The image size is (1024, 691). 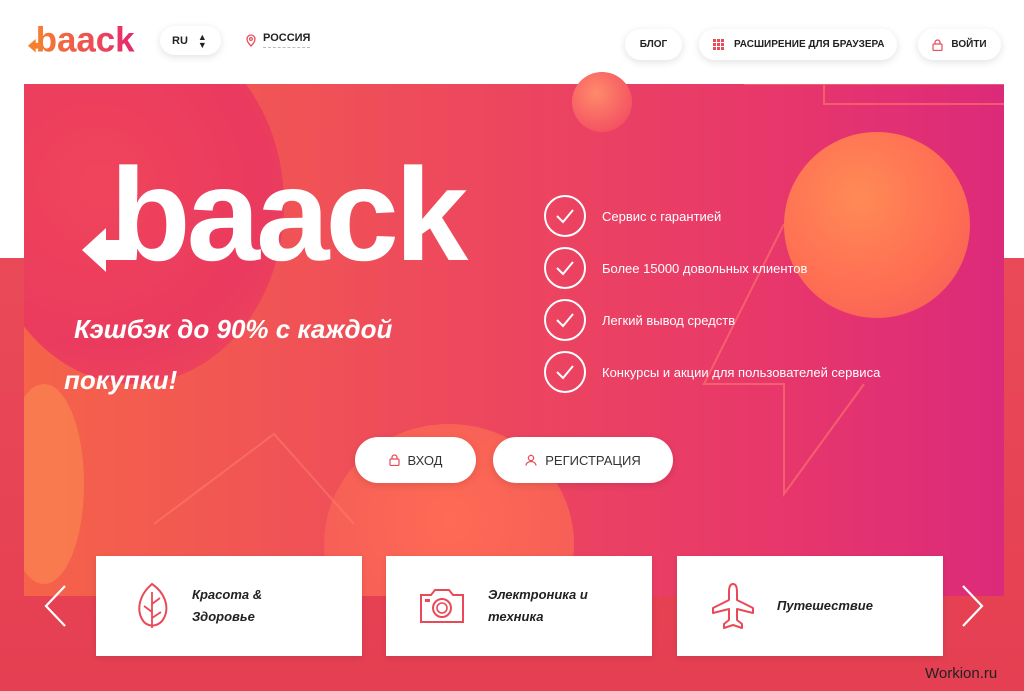 What do you see at coordinates (669, 320) in the screenshot?
I see `feature-text: Легкий вывод средств` at bounding box center [669, 320].